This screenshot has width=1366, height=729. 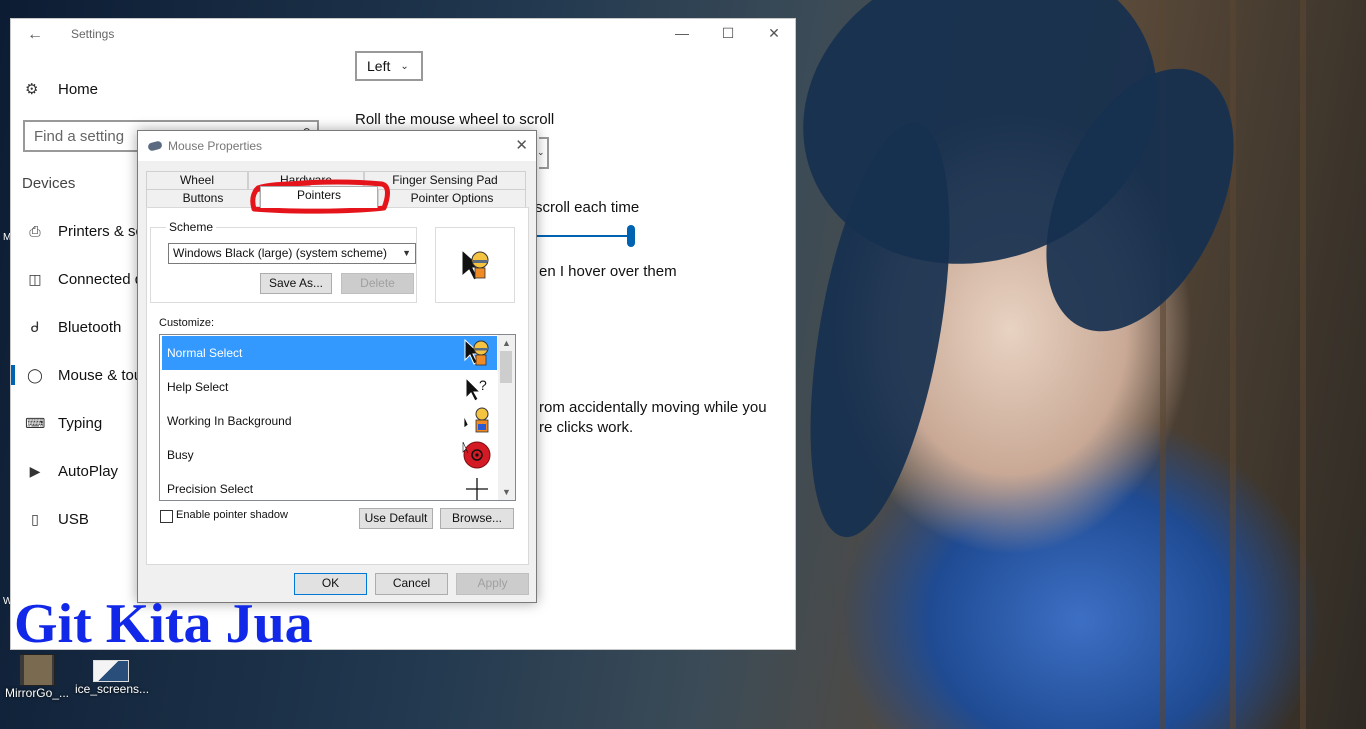 I want to click on home-label: Home, so click(x=78, y=89).